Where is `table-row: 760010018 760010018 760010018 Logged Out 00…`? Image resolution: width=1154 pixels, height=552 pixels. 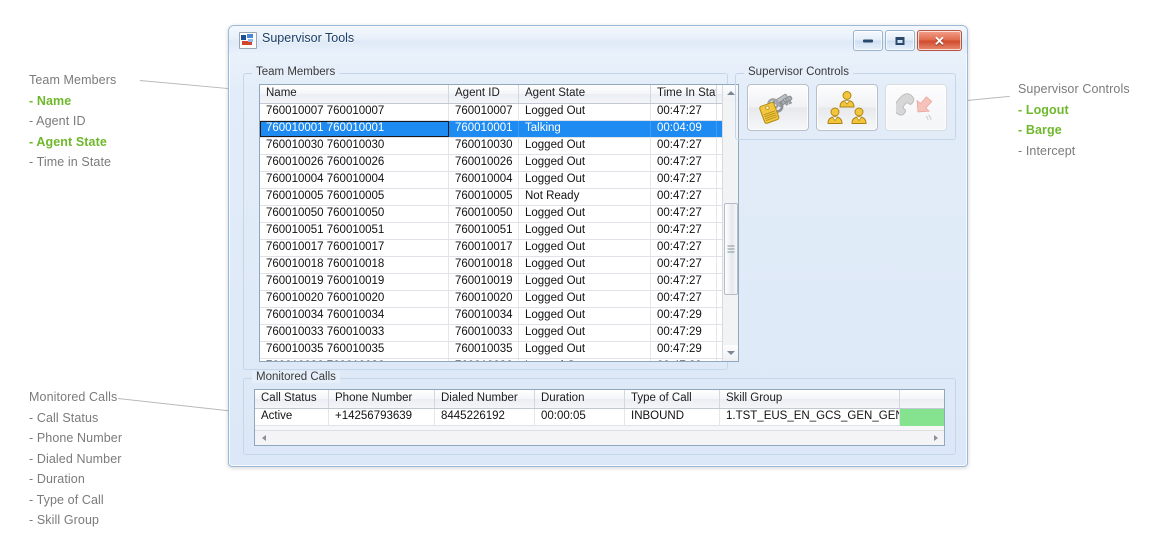 table-row: 760010018 760010018 760010018 Logged Out 00… is located at coordinates (499, 265).